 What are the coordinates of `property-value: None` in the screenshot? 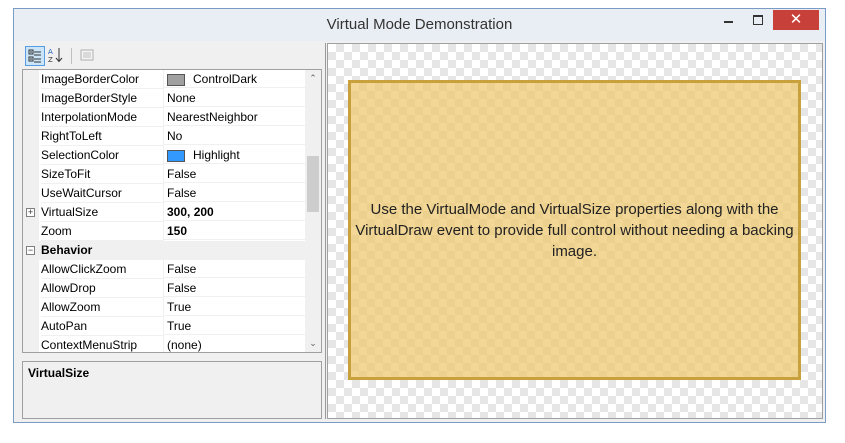 It's located at (235, 98).